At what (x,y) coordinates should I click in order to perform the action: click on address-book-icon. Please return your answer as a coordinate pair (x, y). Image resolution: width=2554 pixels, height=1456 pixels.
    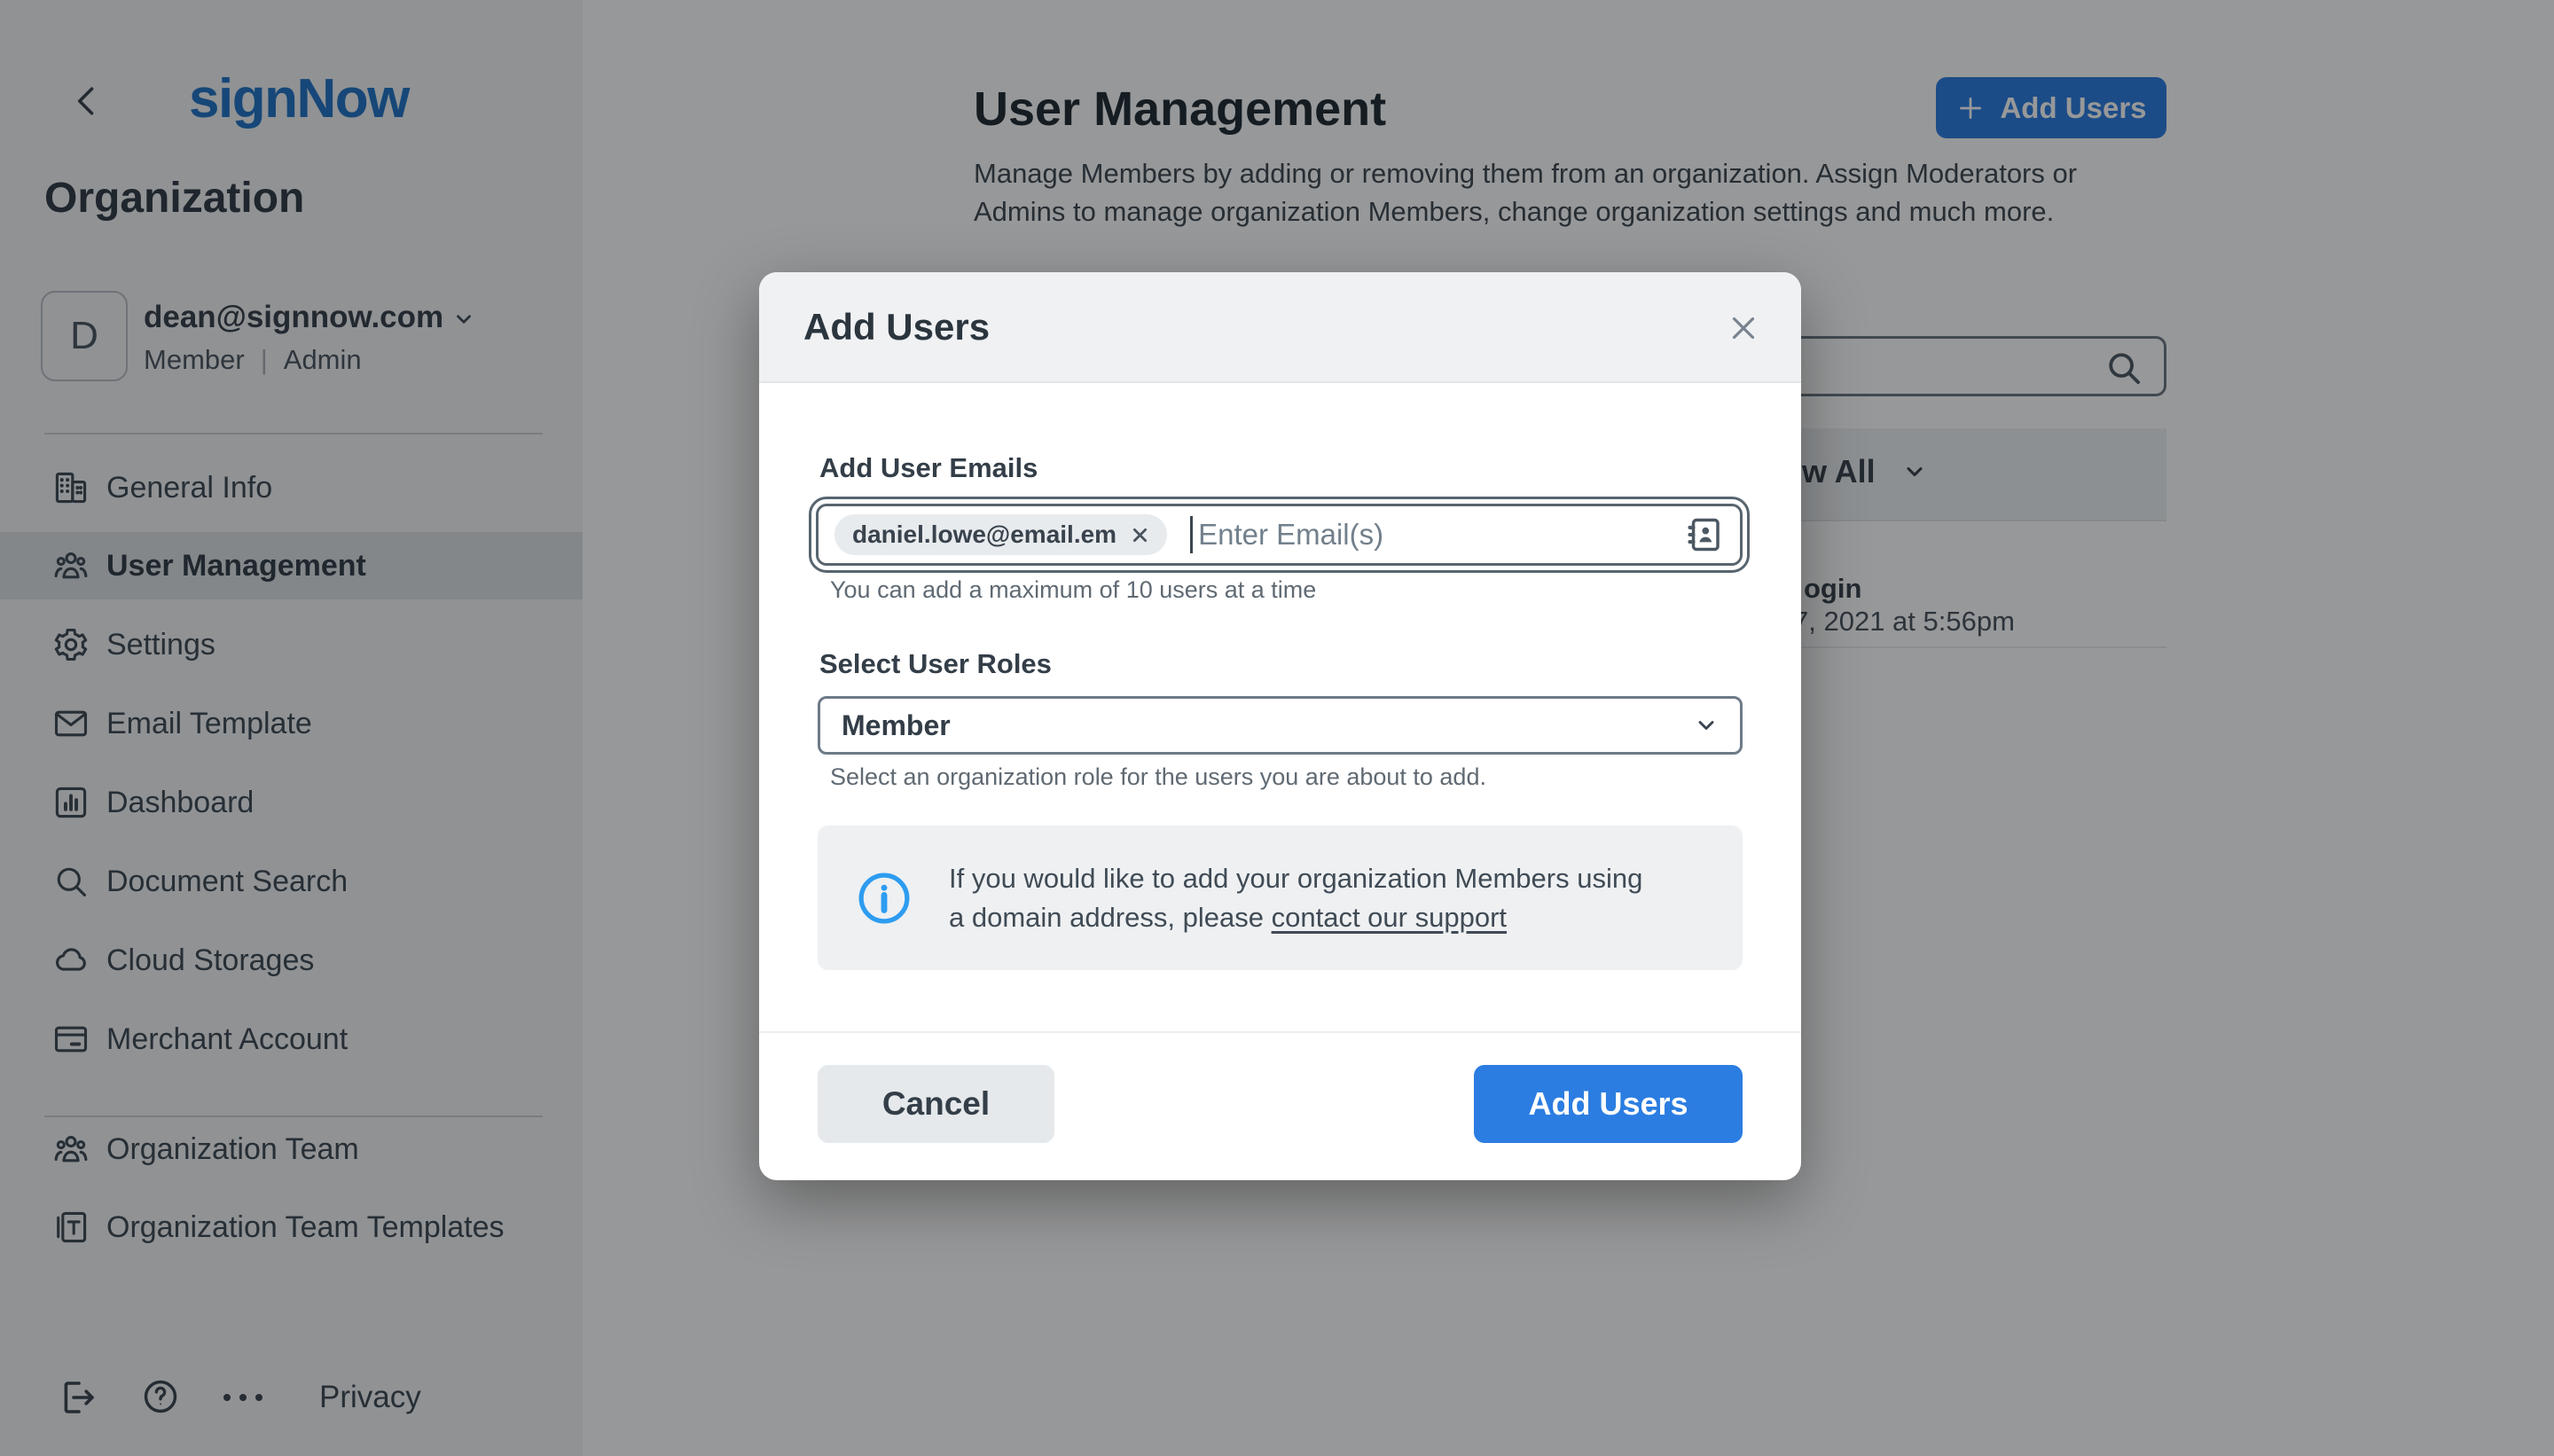
    Looking at the image, I should click on (1704, 534).